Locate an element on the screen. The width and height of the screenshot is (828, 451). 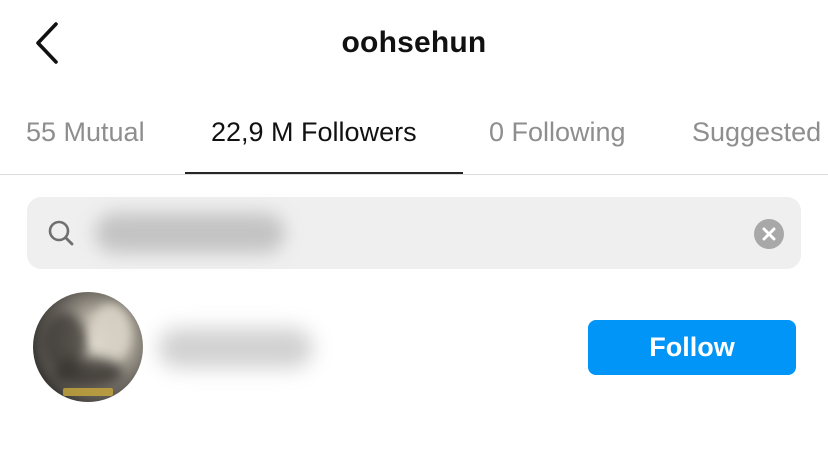
clear-icon is located at coordinates (769, 234).